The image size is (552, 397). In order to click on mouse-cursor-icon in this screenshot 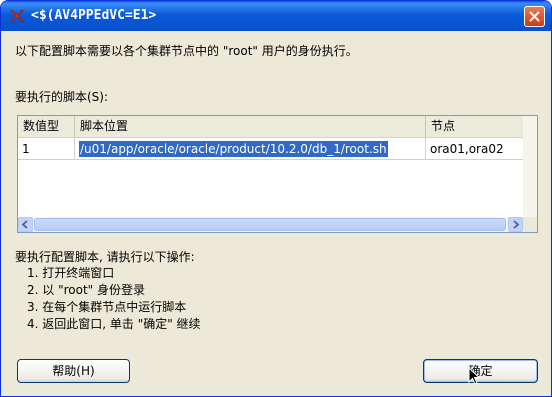, I will do `click(474, 377)`.